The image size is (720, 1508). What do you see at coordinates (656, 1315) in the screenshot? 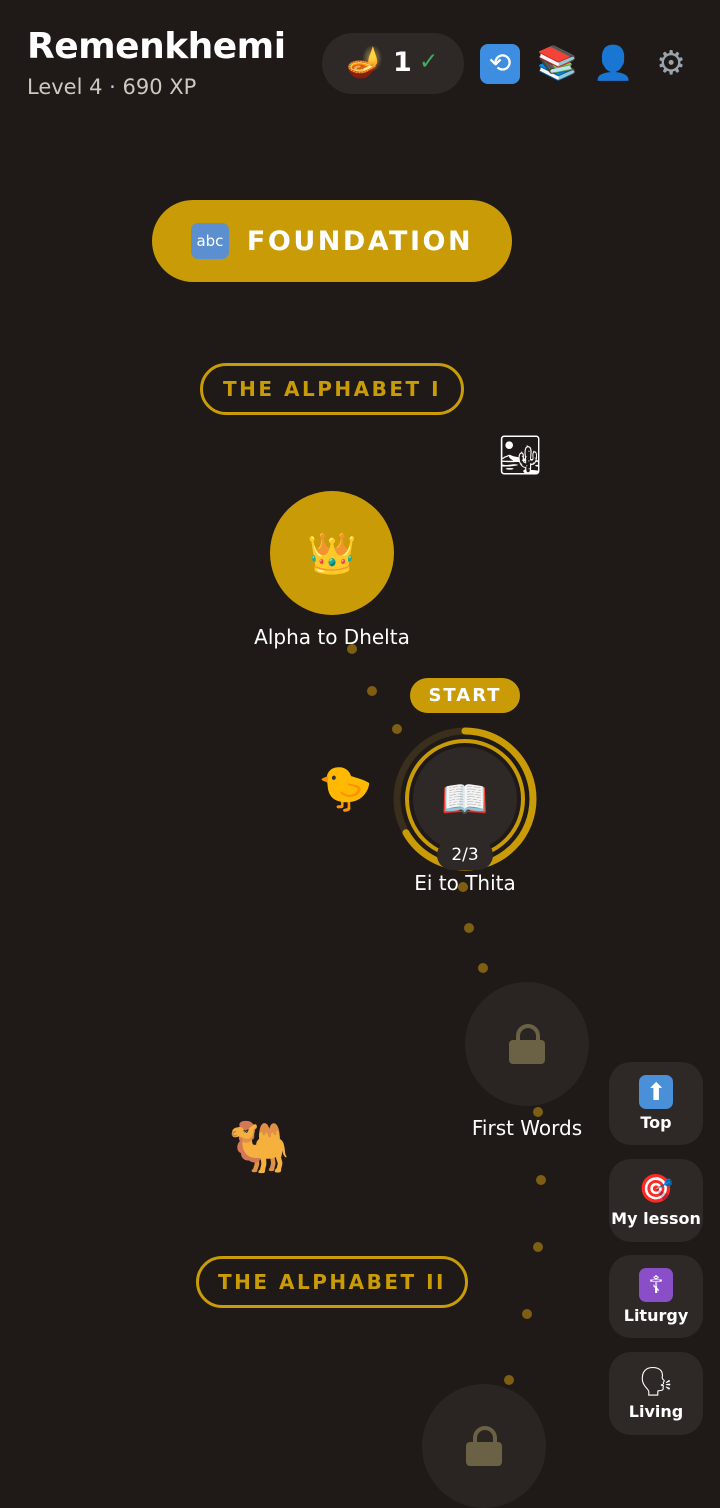
I see `fab-label: Liturgy` at bounding box center [656, 1315].